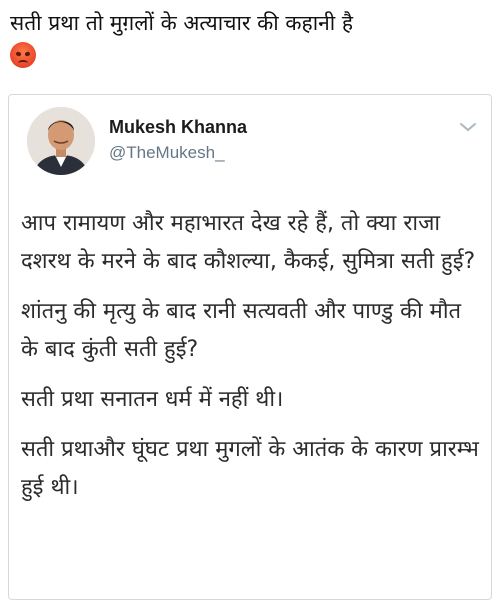 Image resolution: width=500 pixels, height=600 pixels. What do you see at coordinates (178, 127) in the screenshot?
I see `author-name: Mukesh Khanna` at bounding box center [178, 127].